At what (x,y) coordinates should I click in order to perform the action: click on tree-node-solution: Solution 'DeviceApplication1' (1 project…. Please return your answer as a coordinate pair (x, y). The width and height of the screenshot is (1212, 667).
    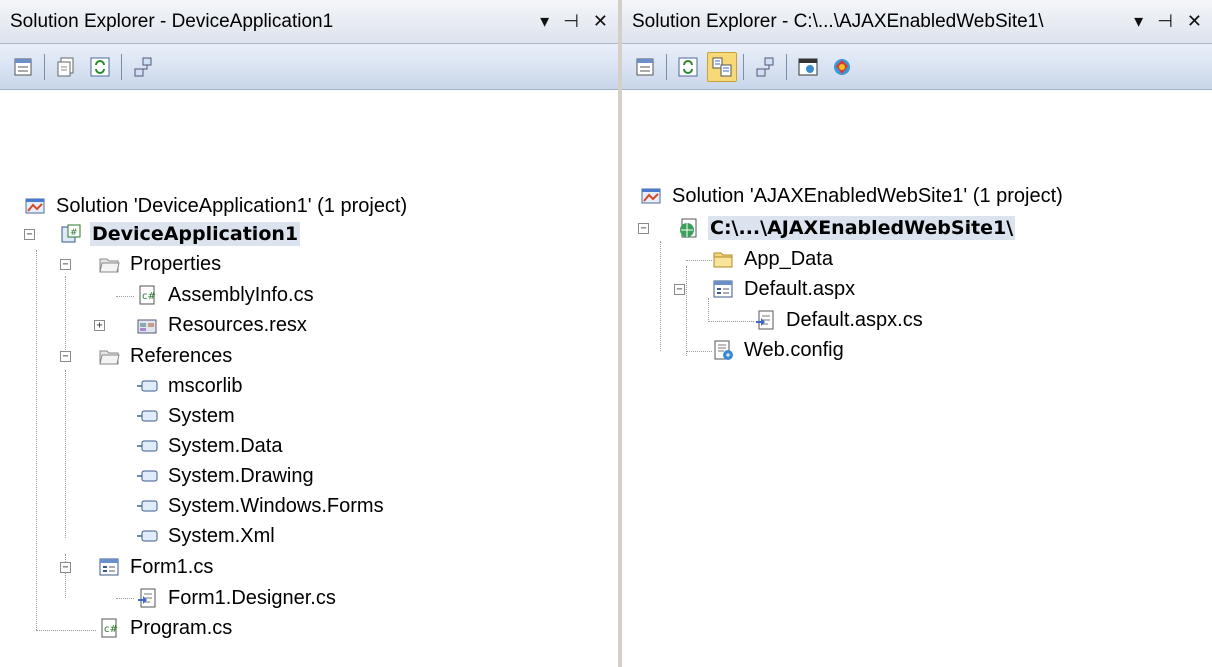
    Looking at the image, I should click on (216, 206).